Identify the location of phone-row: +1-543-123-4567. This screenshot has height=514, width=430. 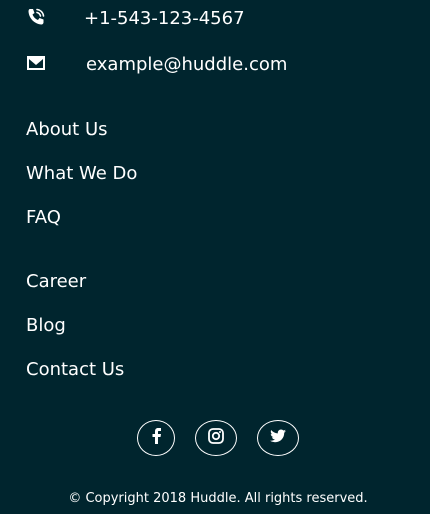
(135, 17).